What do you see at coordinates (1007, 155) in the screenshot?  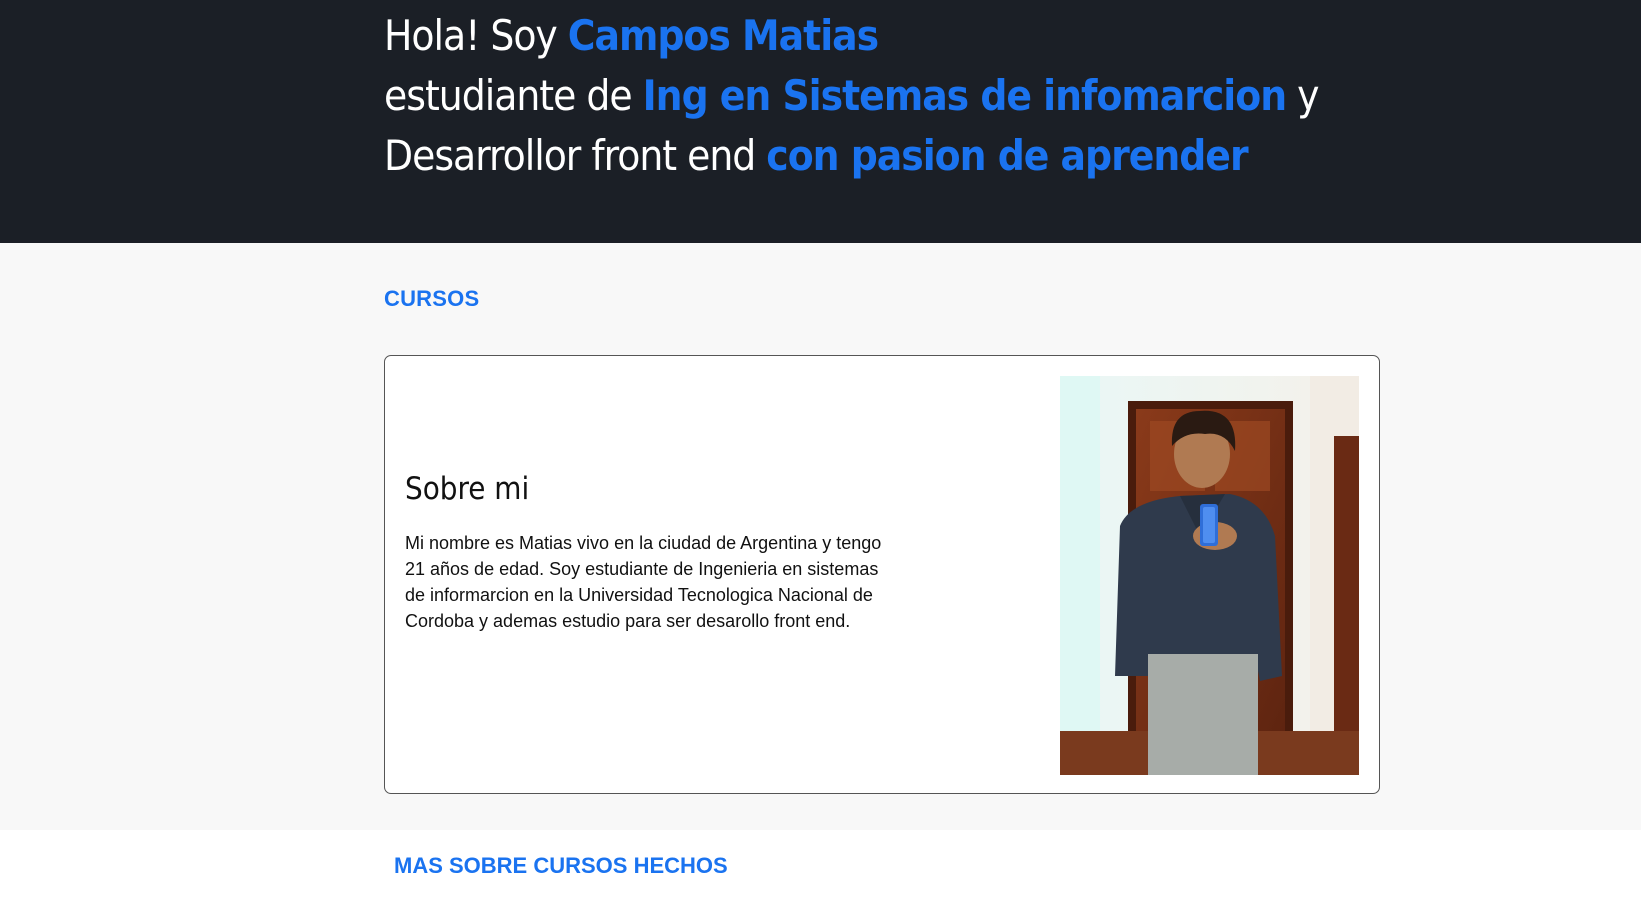 I see `hero-motto: con pasion de aprender` at bounding box center [1007, 155].